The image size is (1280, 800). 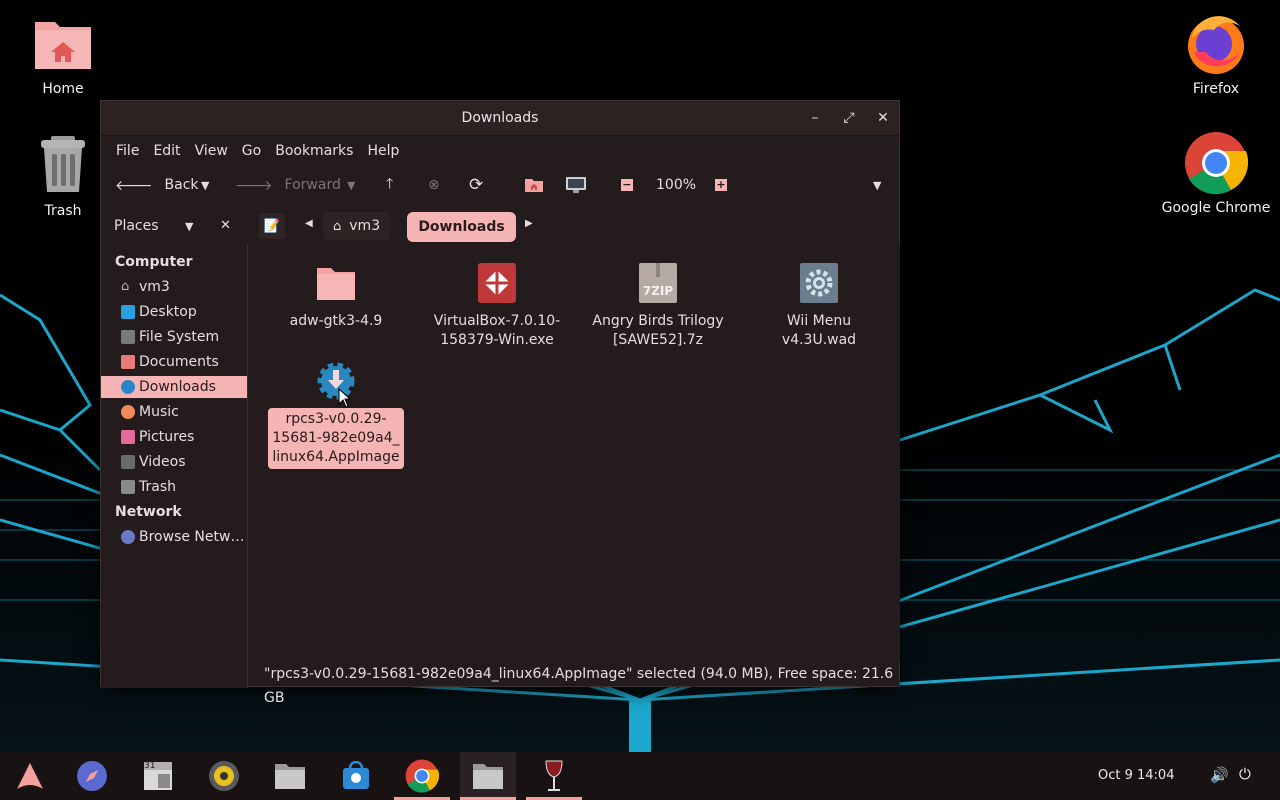 I want to click on sidebar-item-vm3: ⌂ vm3, so click(x=174, y=287).